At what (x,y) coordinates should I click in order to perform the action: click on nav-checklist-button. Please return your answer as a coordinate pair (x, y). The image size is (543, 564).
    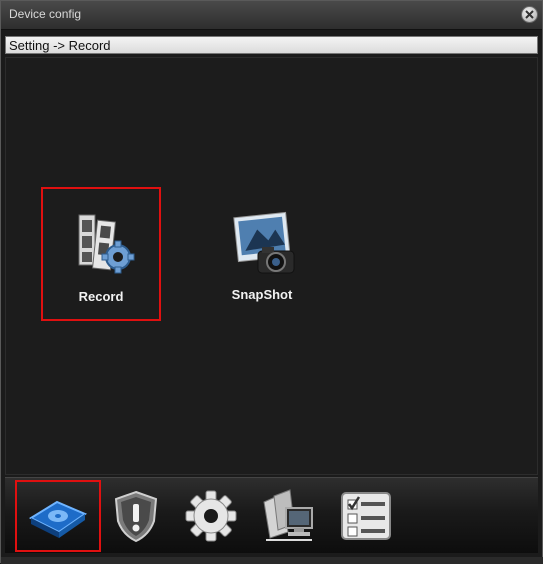
    Looking at the image, I should click on (366, 516).